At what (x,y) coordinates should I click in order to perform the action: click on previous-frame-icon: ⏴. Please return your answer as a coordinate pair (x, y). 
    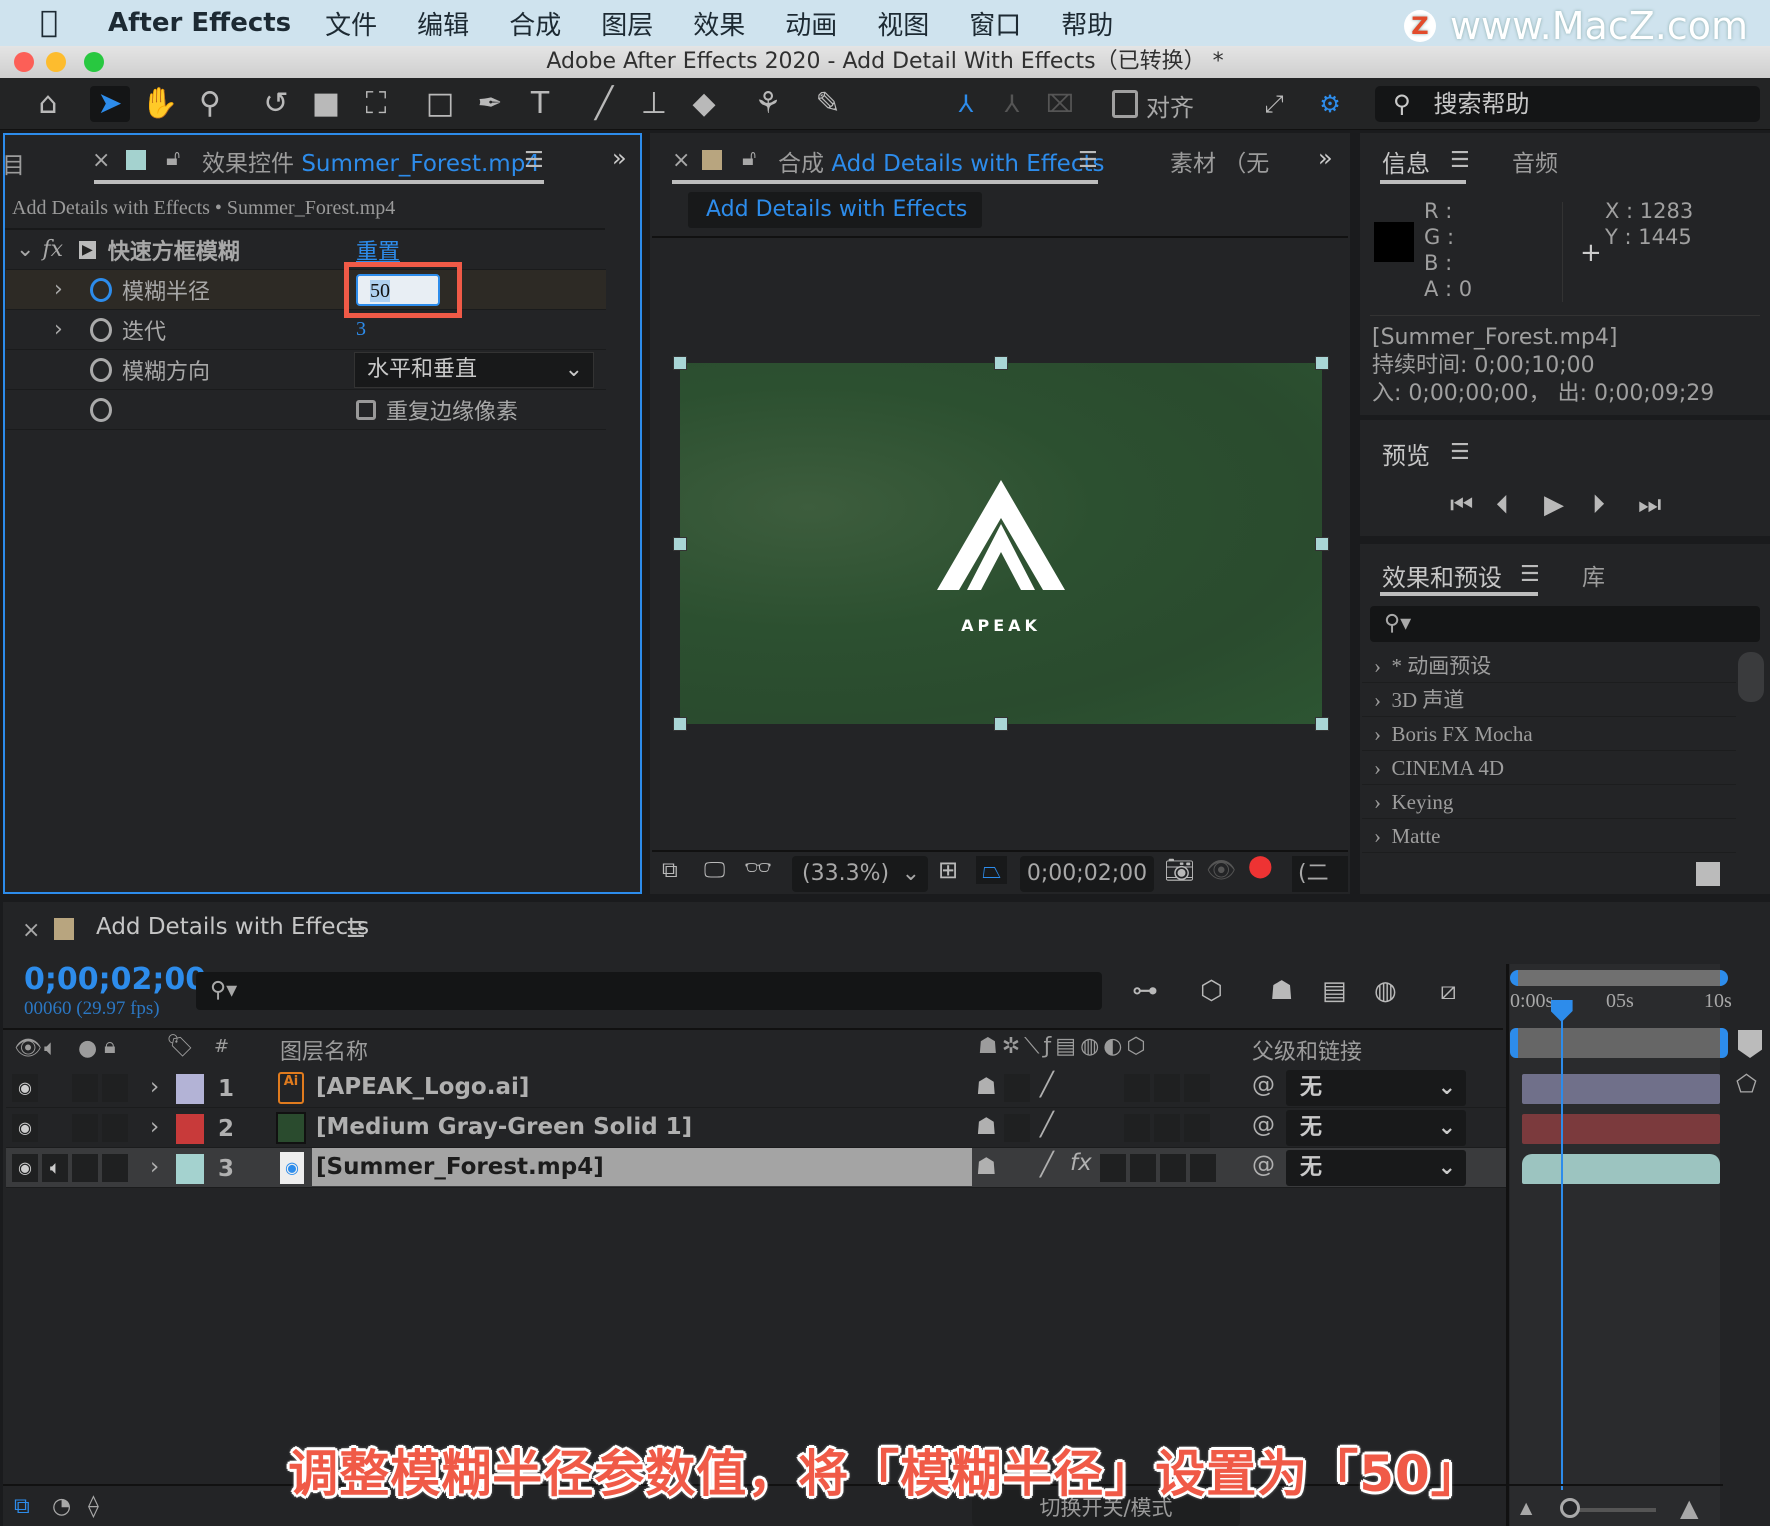
    Looking at the image, I should click on (1502, 505).